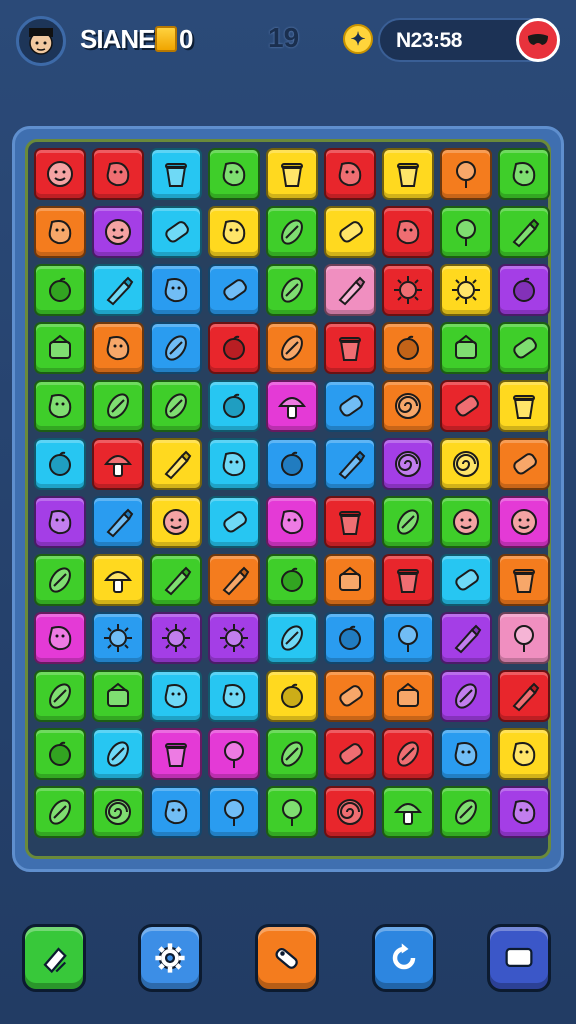  I want to click on score-button, so click(538, 40).